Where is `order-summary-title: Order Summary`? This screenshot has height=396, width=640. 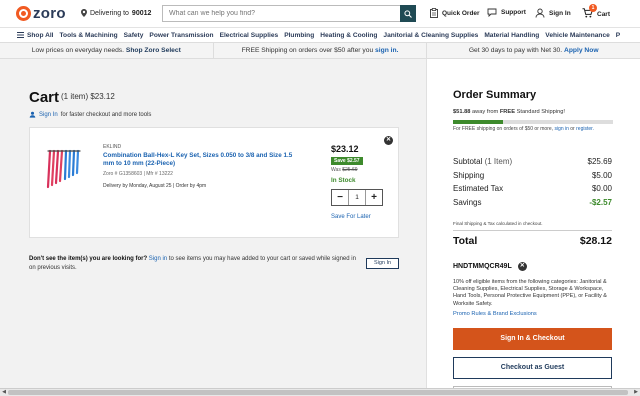 order-summary-title: Order Summary is located at coordinates (495, 95).